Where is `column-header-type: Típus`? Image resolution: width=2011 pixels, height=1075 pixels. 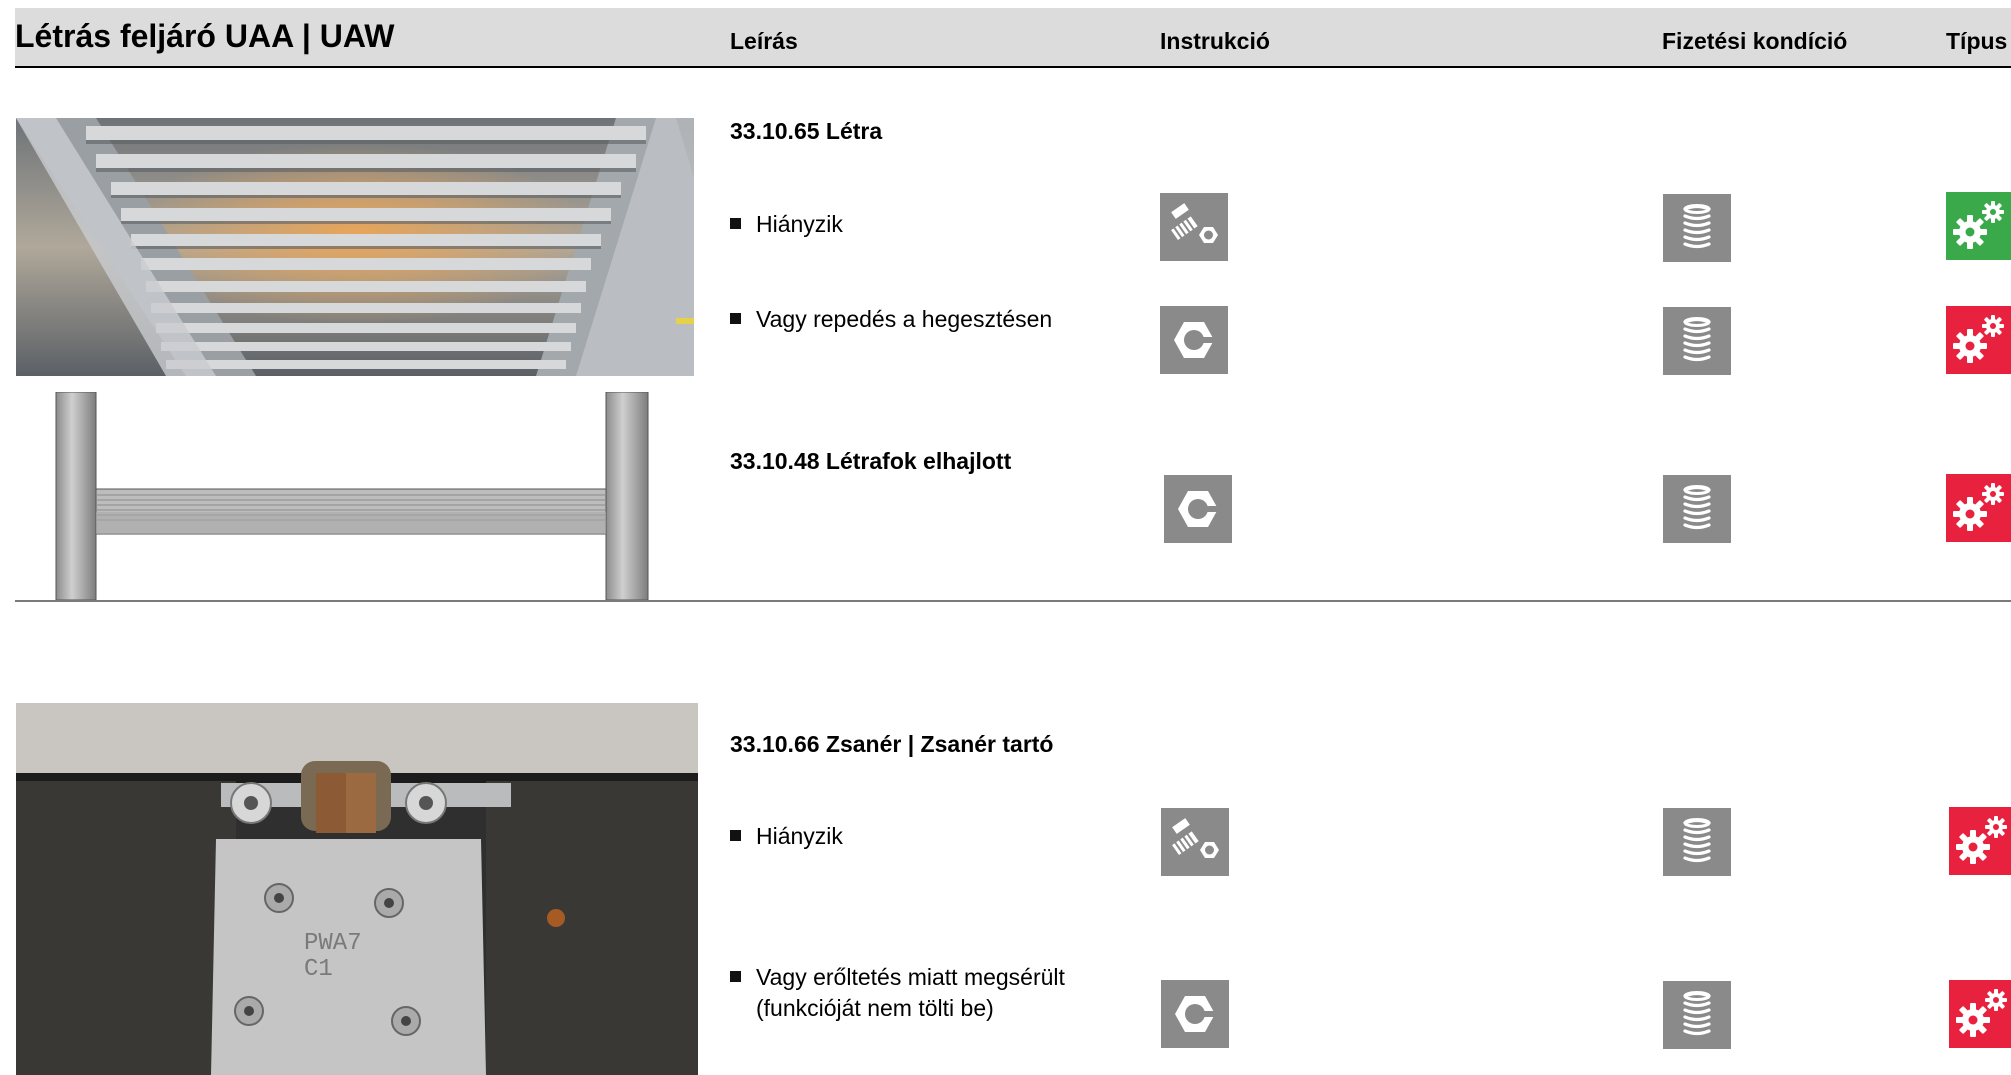
column-header-type: Típus is located at coordinates (1977, 41).